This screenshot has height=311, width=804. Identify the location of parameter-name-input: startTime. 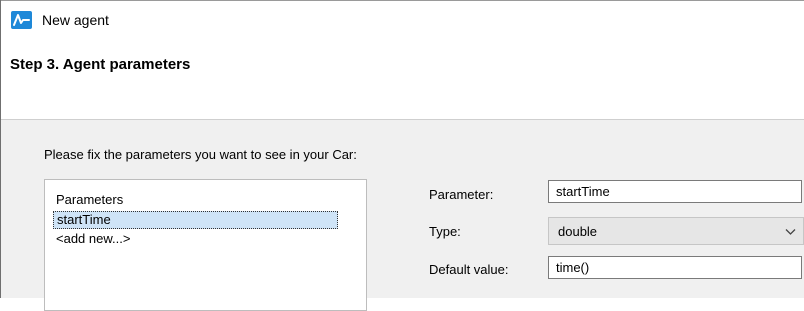
(675, 191).